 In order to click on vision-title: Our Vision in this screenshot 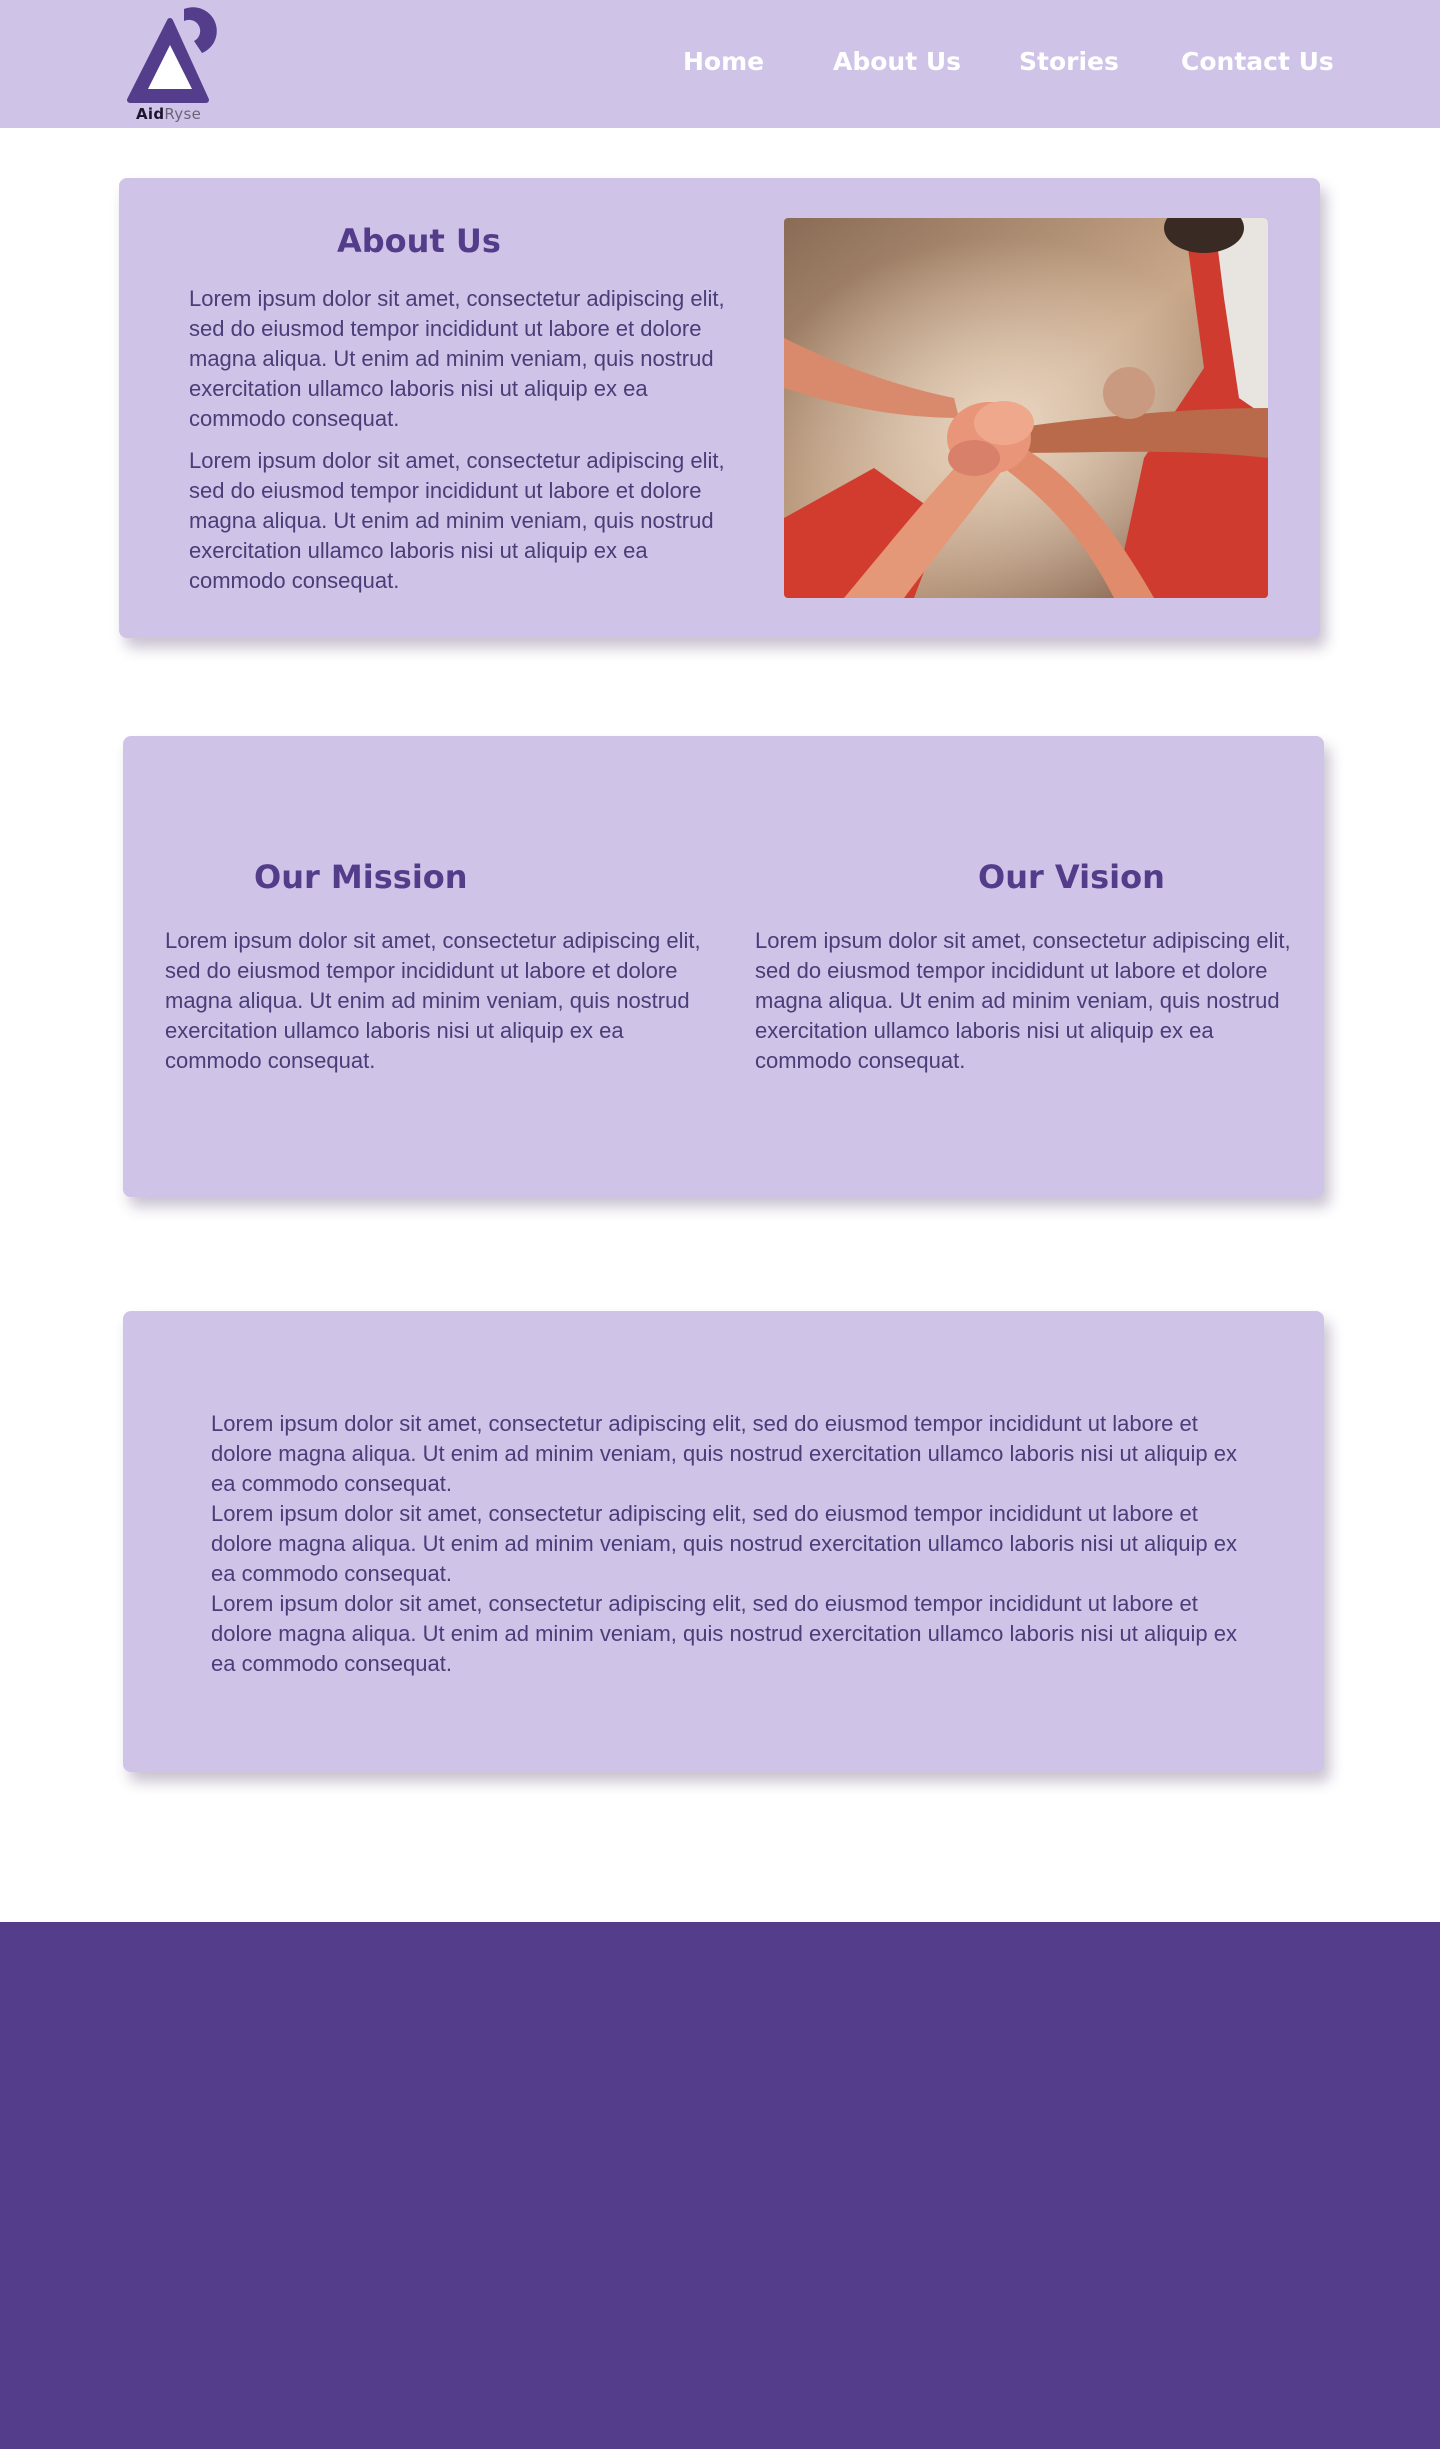, I will do `click(1071, 877)`.